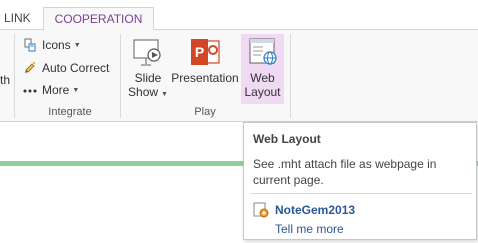 Image resolution: width=478 pixels, height=243 pixels. What do you see at coordinates (148, 78) in the screenshot?
I see `slide-show-label-1: Slide` at bounding box center [148, 78].